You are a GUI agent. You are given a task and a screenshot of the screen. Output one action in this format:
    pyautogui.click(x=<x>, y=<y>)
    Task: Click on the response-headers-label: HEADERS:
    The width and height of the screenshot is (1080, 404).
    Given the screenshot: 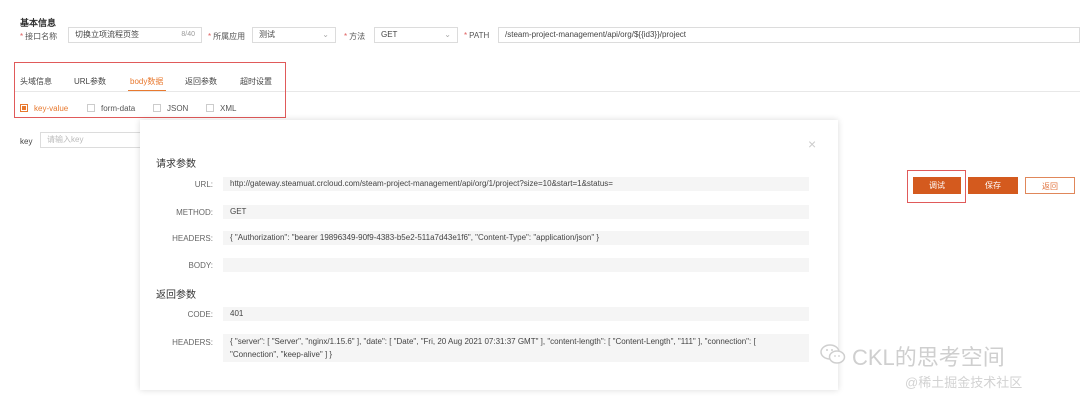 What is the action you would take?
    pyautogui.click(x=192, y=342)
    